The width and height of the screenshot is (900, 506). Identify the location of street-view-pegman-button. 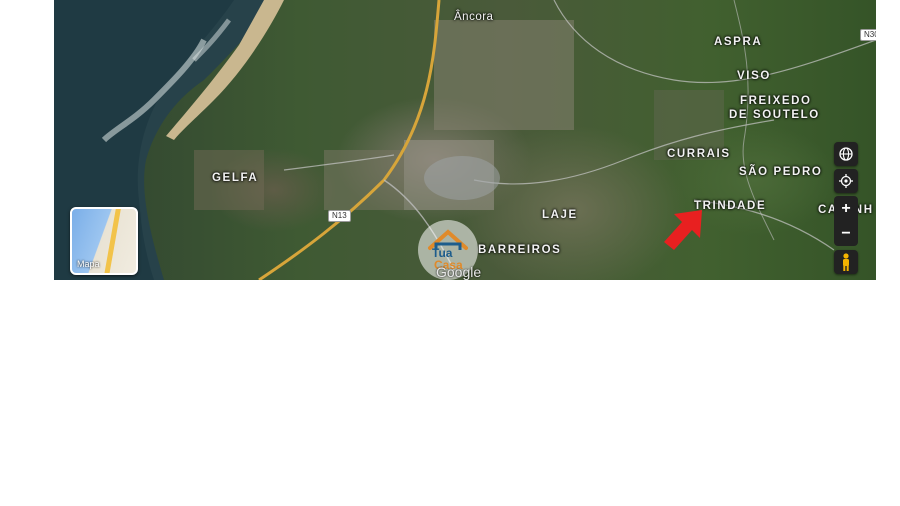
(846, 262).